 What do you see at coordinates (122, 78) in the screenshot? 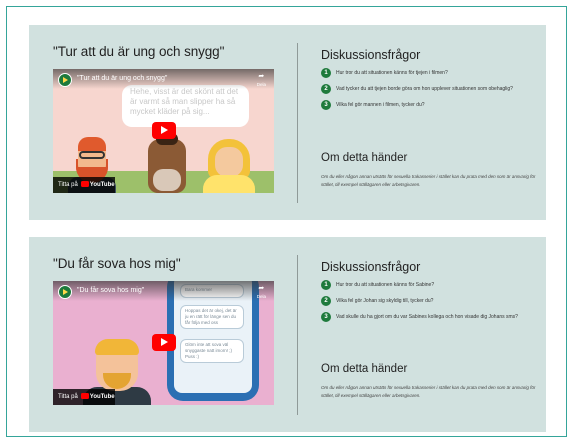
I see `video-title: "Tur att du är ung och snygg"` at bounding box center [122, 78].